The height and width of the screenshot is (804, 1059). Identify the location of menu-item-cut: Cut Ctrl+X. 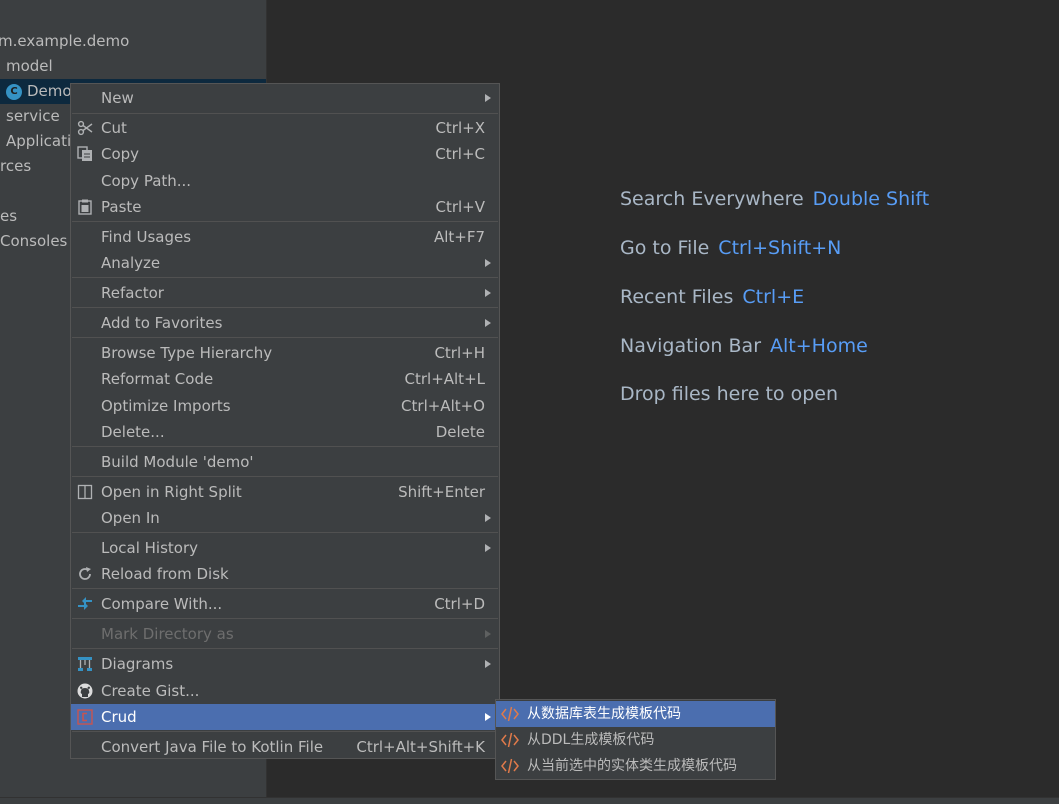
(285, 128).